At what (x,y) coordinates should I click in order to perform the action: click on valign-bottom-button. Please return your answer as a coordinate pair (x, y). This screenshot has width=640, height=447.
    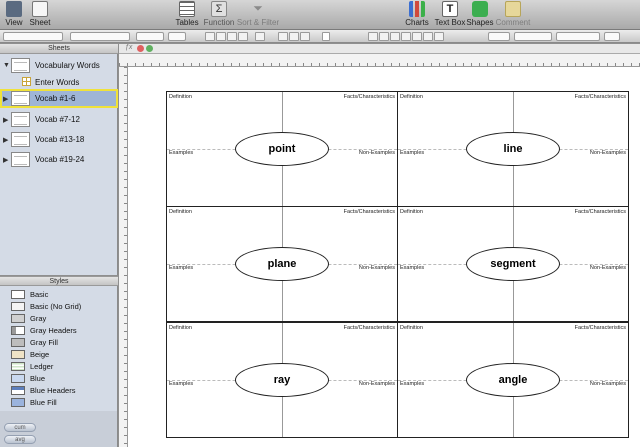
    Looking at the image, I should click on (305, 36).